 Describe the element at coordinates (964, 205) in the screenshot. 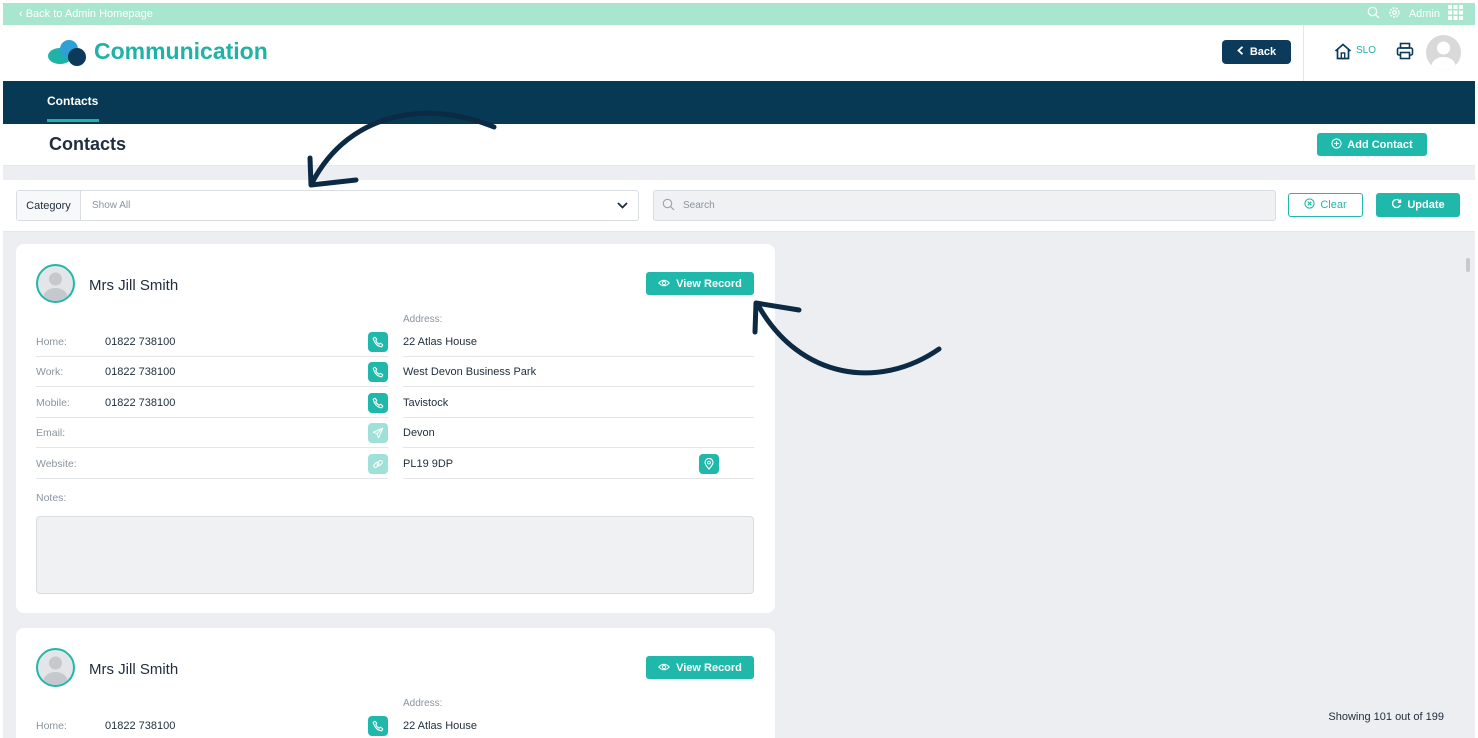

I see `search-input: Search` at that location.